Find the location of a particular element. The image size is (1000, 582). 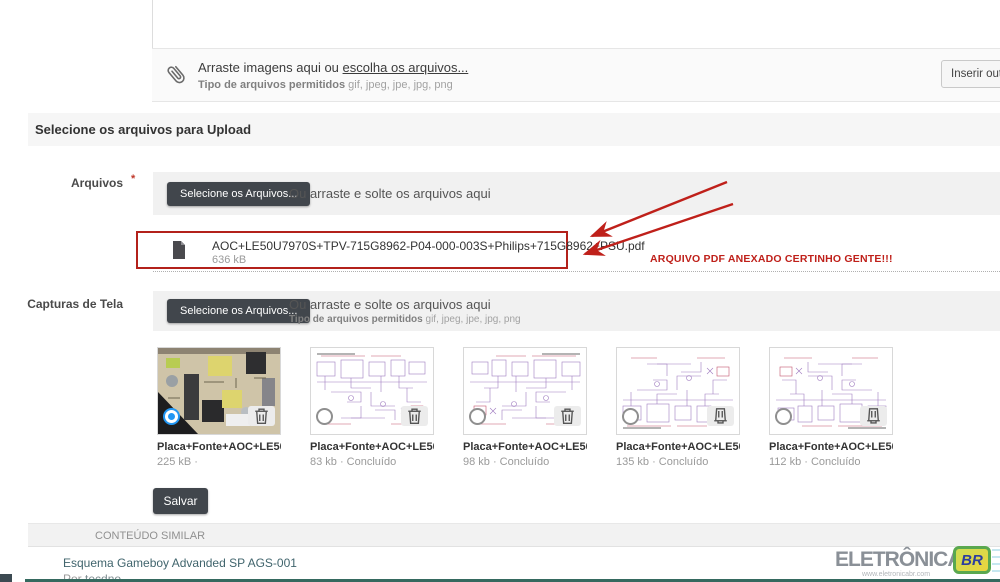

screenshots-drop-hint: Ou arraste e solte os arquivos aqui is located at coordinates (390, 304).